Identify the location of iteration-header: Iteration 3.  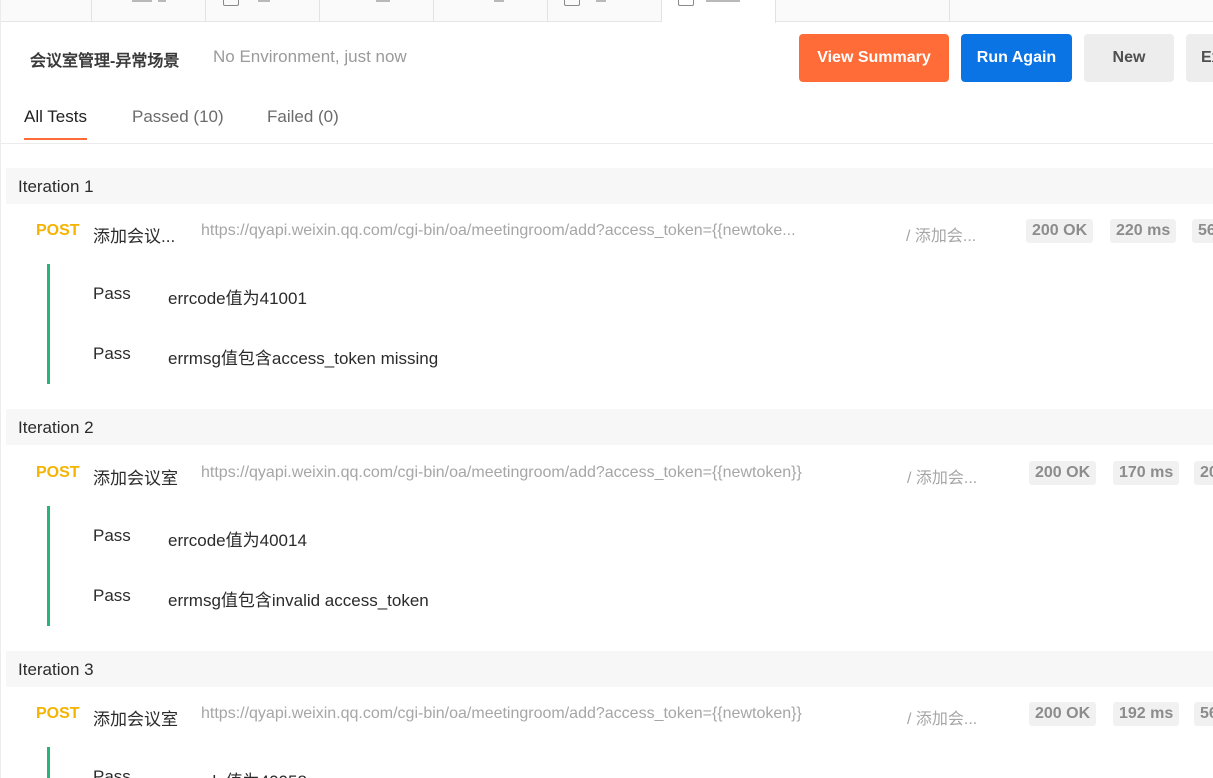
(609, 669).